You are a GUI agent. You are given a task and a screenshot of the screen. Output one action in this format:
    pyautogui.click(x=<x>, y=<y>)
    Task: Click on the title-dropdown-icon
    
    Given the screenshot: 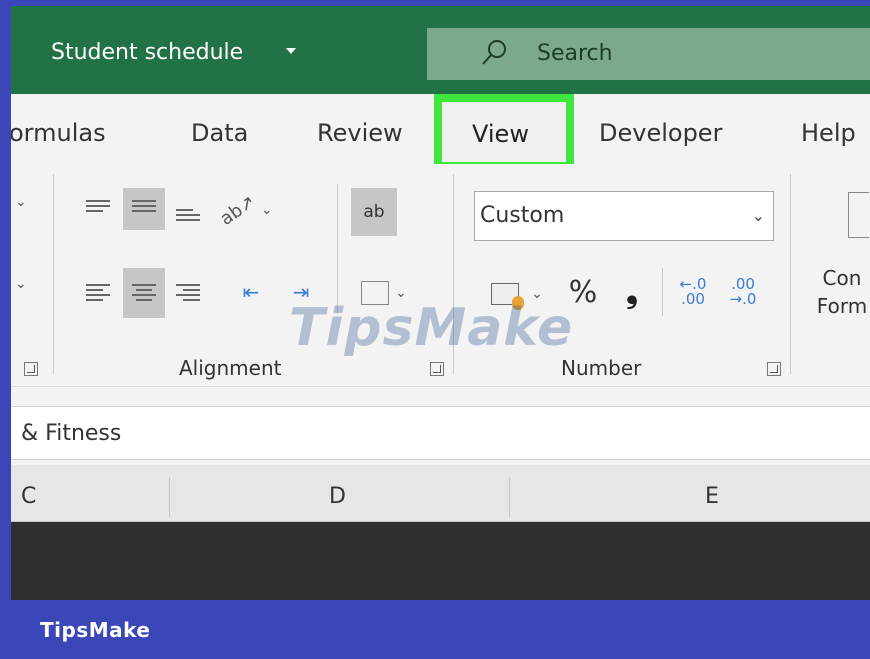 What is the action you would take?
    pyautogui.click(x=291, y=51)
    